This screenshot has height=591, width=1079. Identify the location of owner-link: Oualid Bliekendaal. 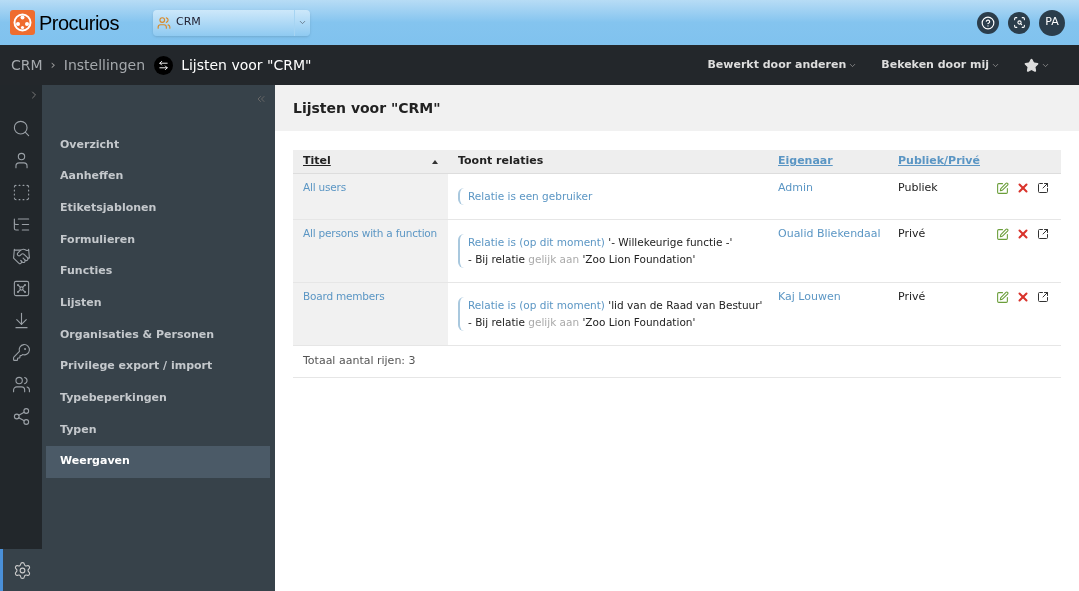
(829, 233).